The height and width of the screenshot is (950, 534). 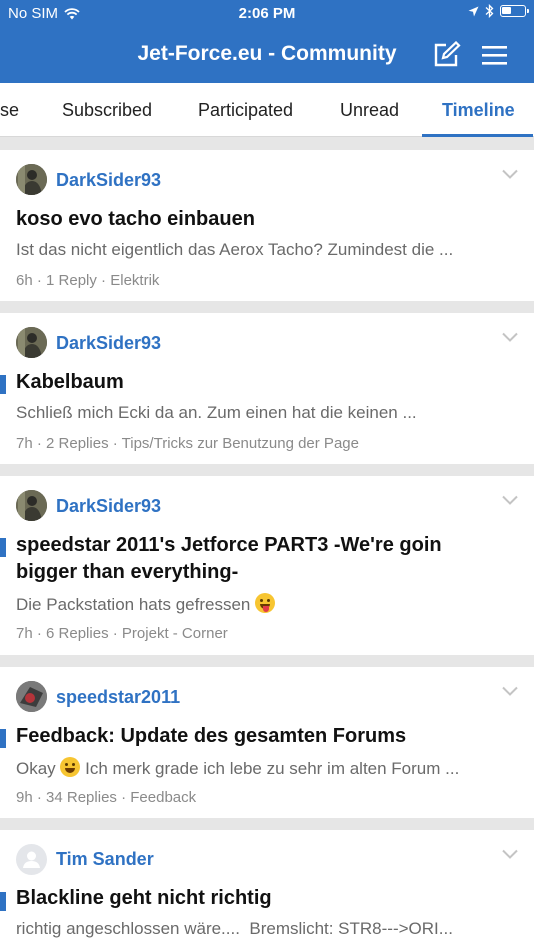 I want to click on thread-forum: Feedback, so click(x=163, y=797).